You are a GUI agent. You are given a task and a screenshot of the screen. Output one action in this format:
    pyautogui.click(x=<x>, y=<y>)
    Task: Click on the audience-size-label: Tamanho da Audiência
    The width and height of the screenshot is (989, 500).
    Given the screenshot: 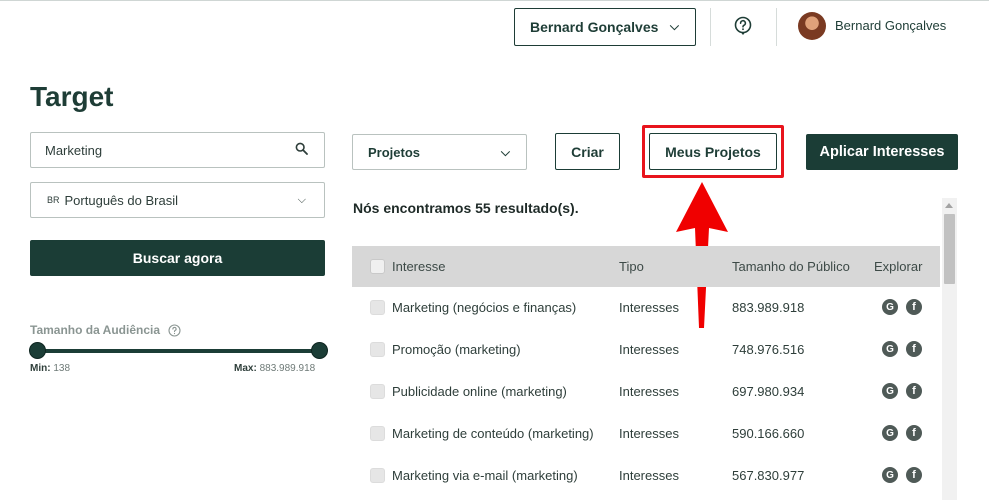 What is the action you would take?
    pyautogui.click(x=105, y=330)
    